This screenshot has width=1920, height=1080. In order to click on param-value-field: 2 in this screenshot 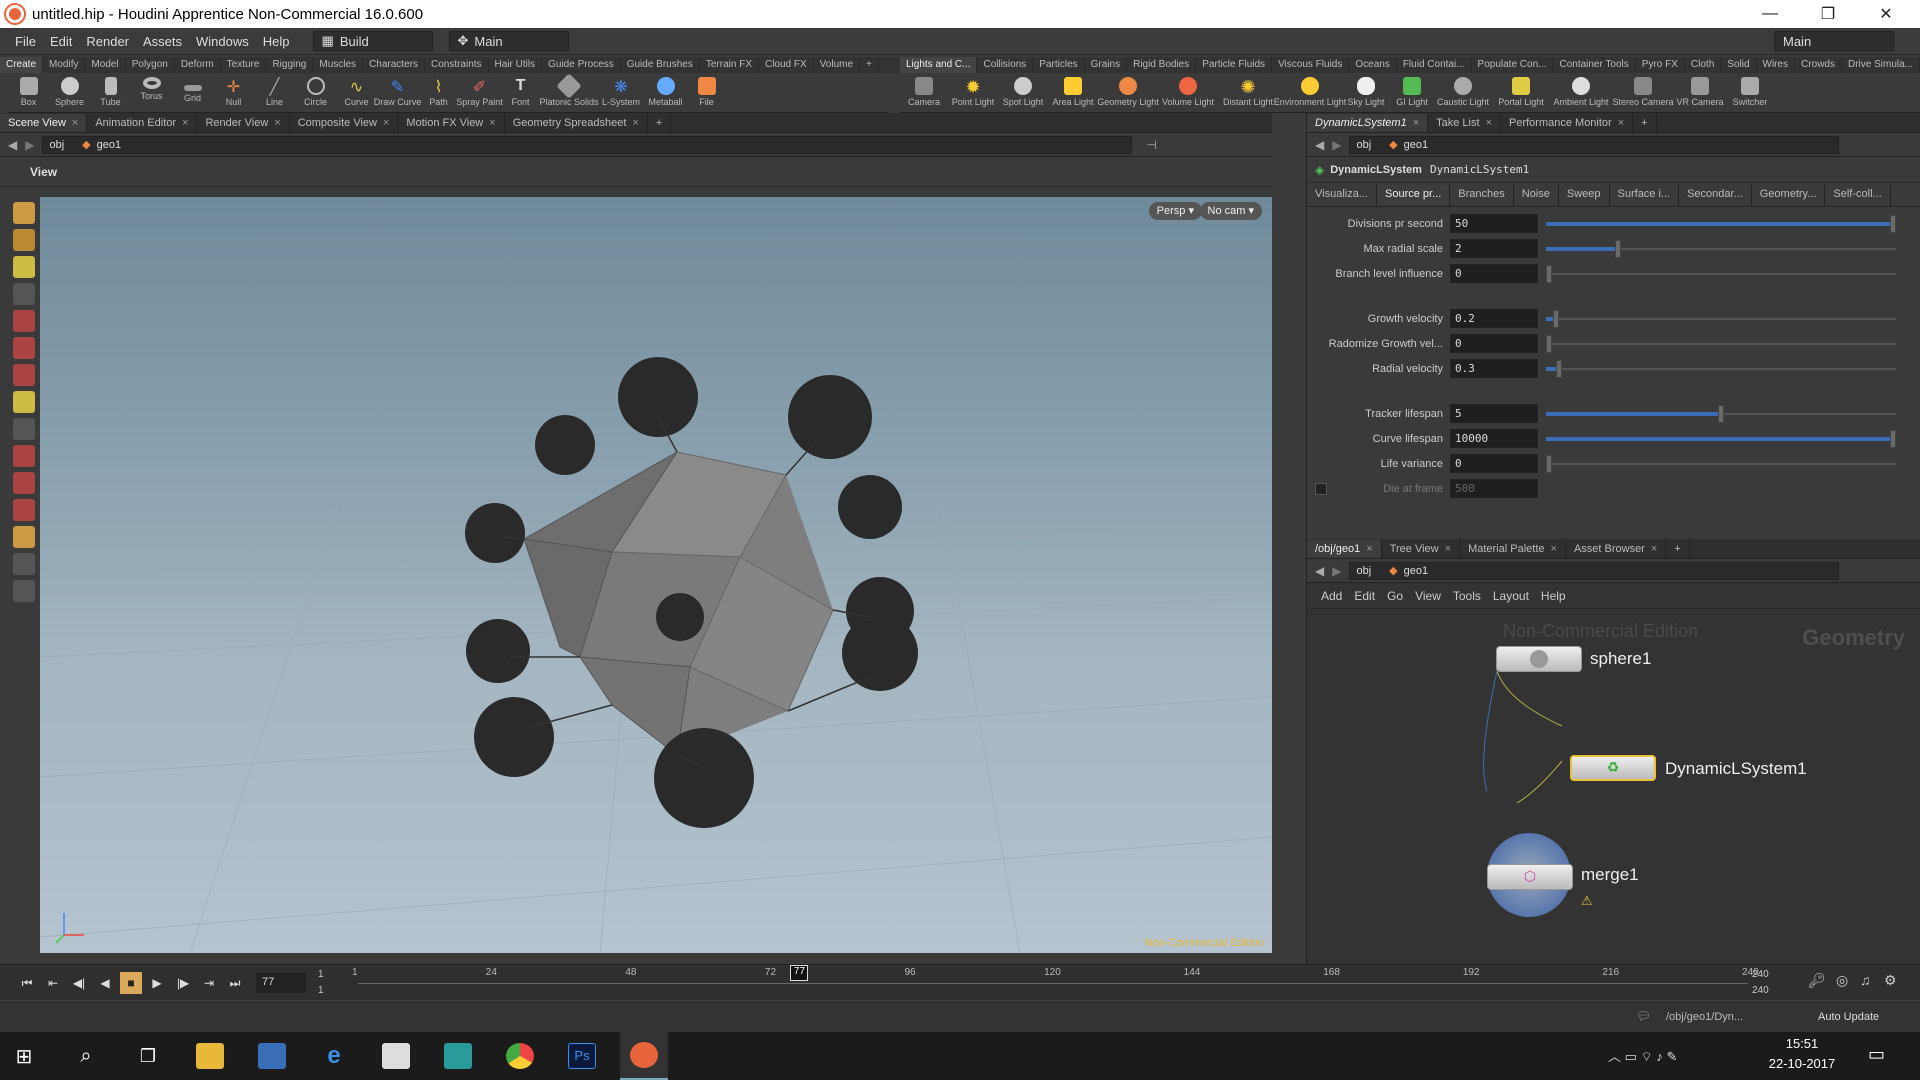, I will do `click(1494, 248)`.